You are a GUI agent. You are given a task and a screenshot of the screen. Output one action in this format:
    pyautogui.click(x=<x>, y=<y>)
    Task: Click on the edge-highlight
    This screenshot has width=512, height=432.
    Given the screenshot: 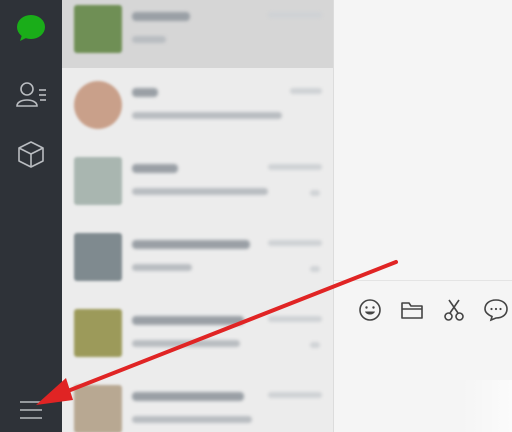 What is the action you would take?
    pyautogui.click(x=487, y=406)
    